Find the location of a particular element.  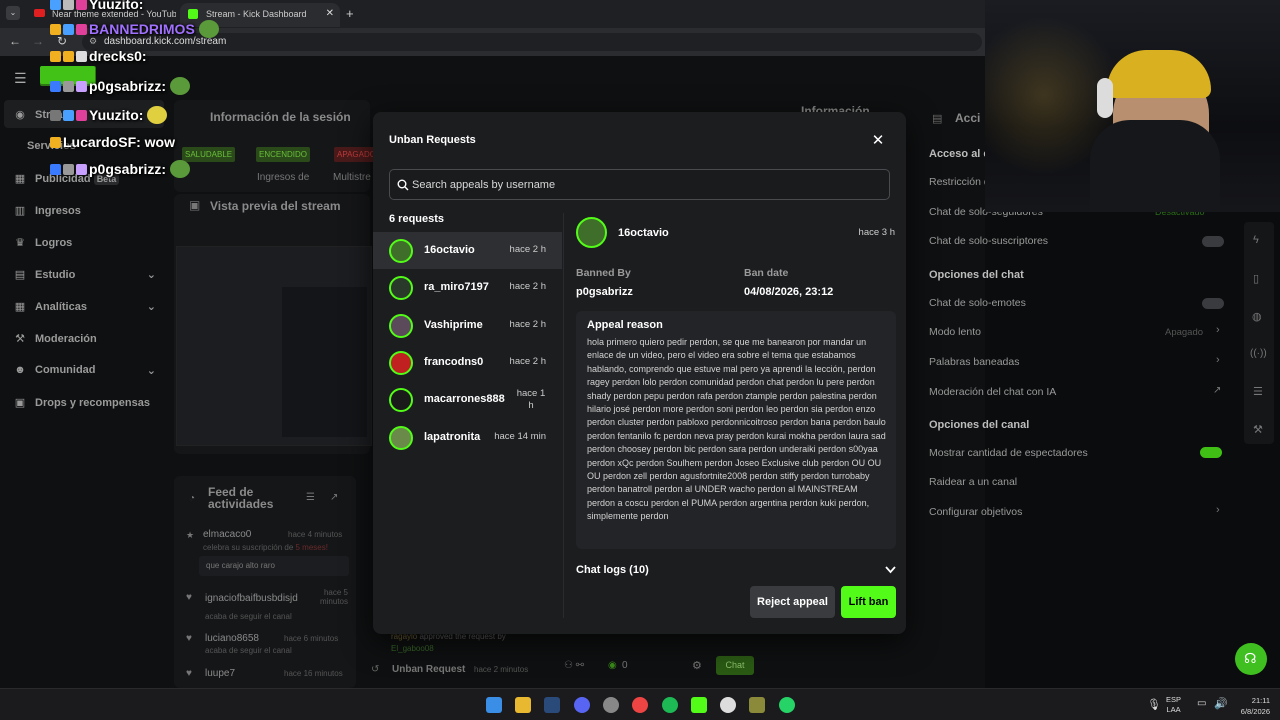

sidebar-item-drops: ▣ Drops y recompensas is located at coordinates (82, 402).